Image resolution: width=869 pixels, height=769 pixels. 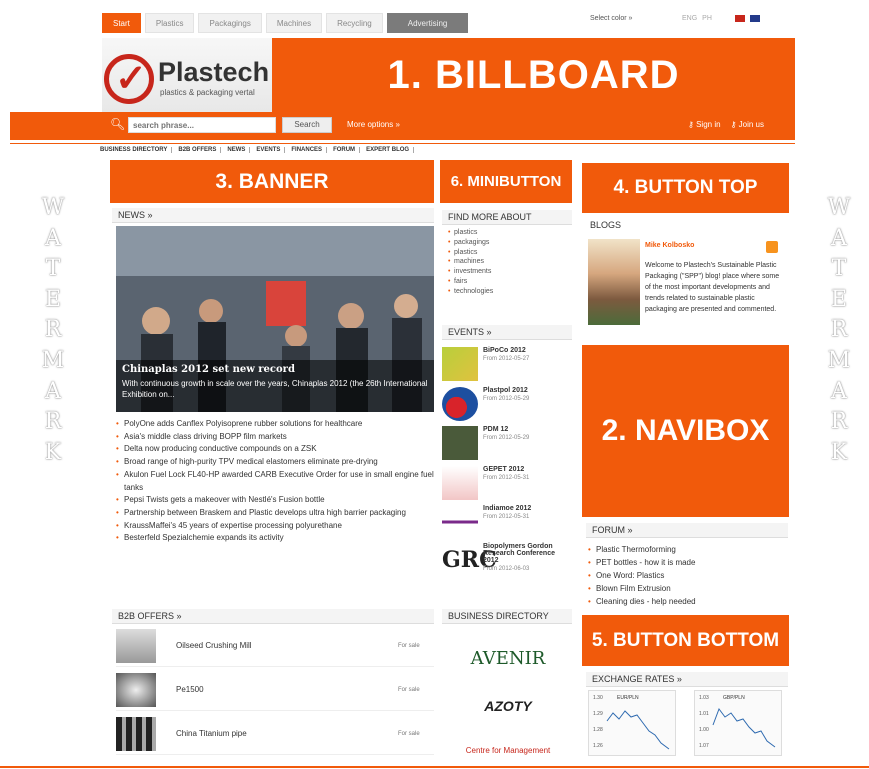 I want to click on tab-plastics: Plastics, so click(x=169, y=23).